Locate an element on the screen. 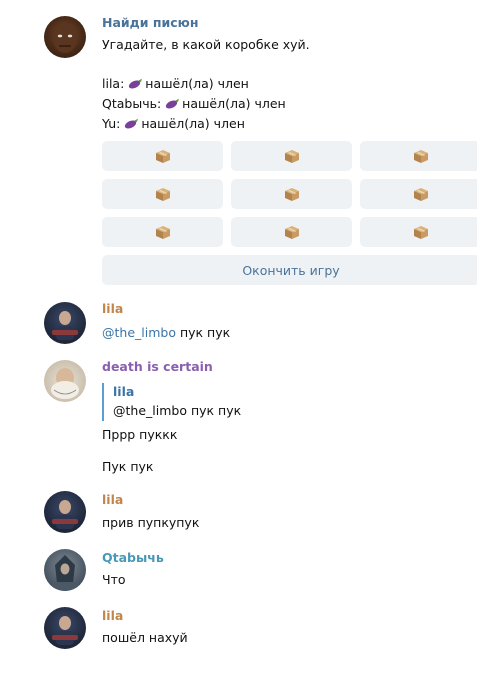 Image resolution: width=477 pixels, height=680 pixels. message-text: Пук пук is located at coordinates (128, 466).